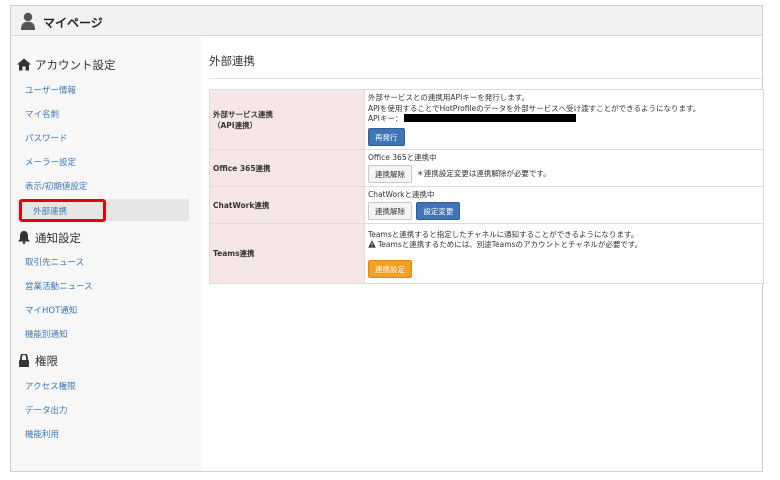  I want to click on sidebar-item-sales-news: 営業活動ニュース, so click(59, 286).